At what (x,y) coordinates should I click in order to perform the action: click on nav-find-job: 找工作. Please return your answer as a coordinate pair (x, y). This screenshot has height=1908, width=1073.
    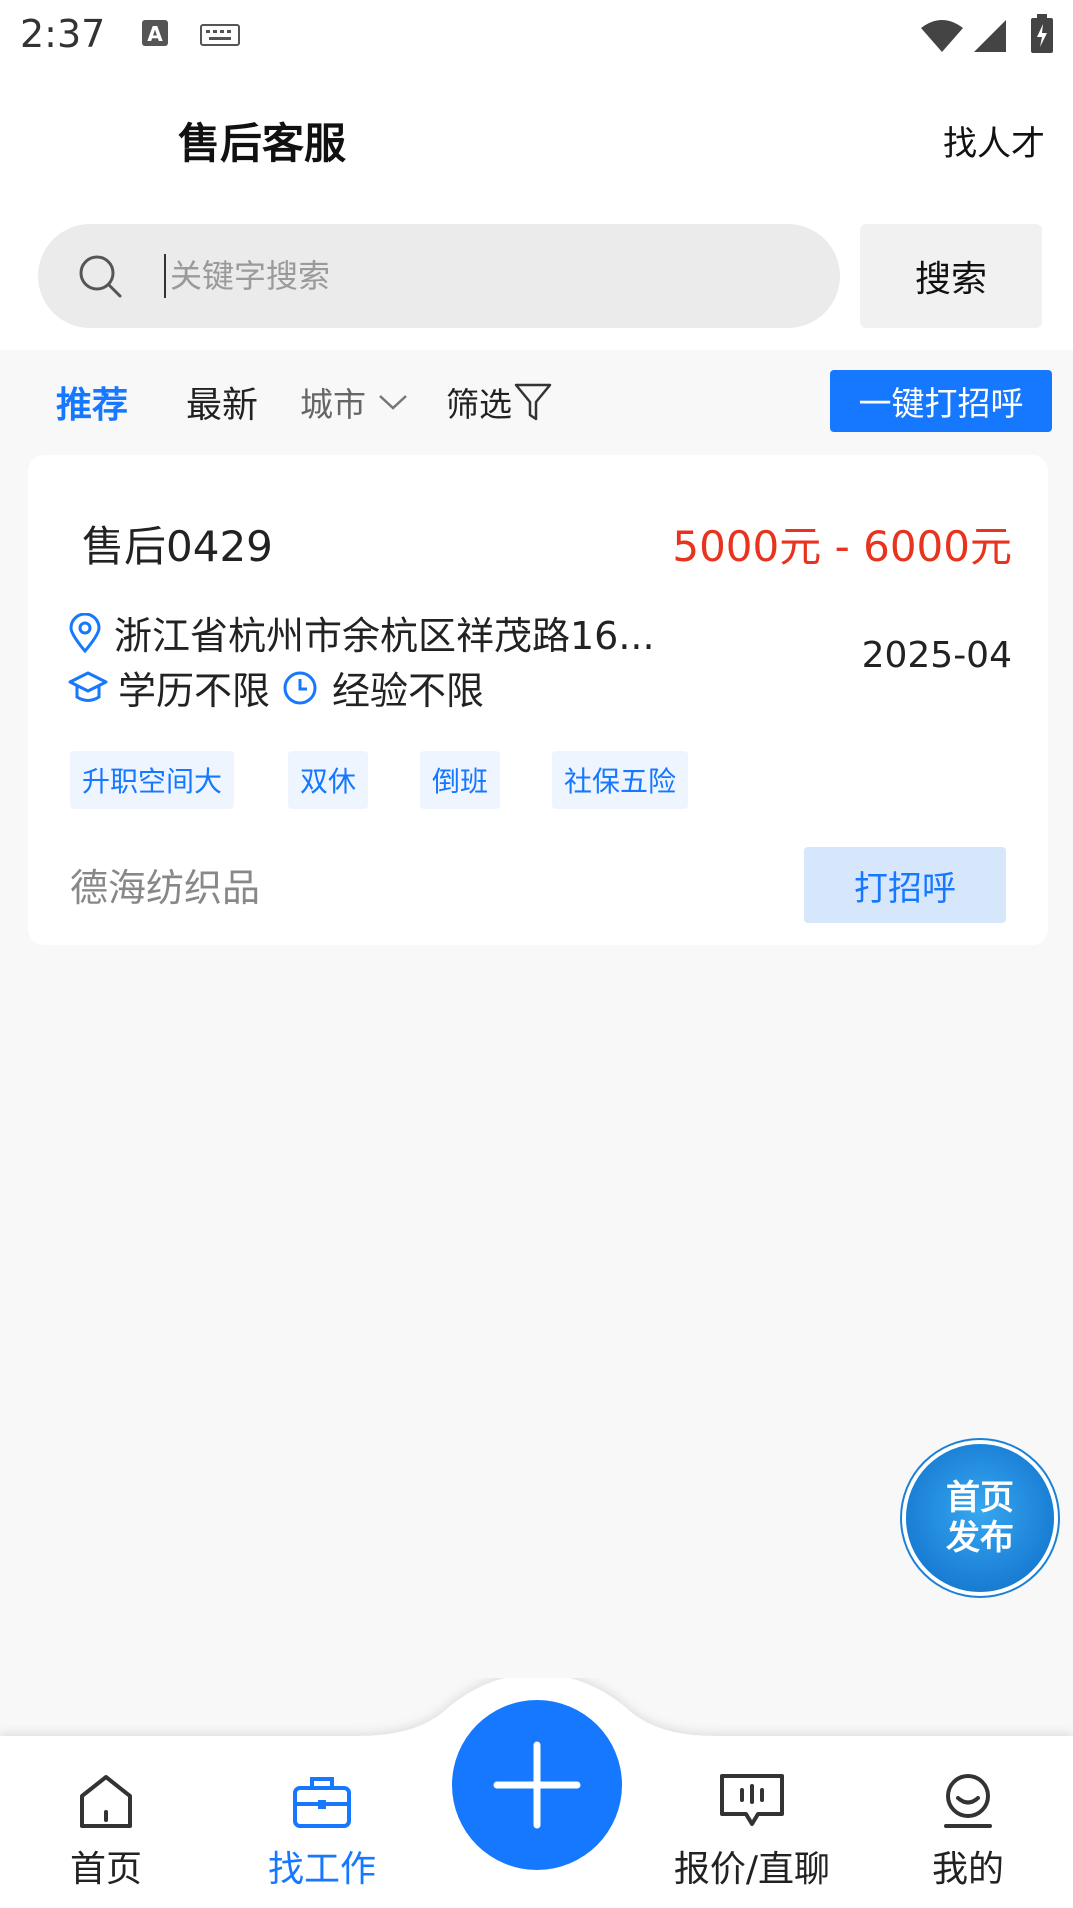
    Looking at the image, I should click on (322, 1832).